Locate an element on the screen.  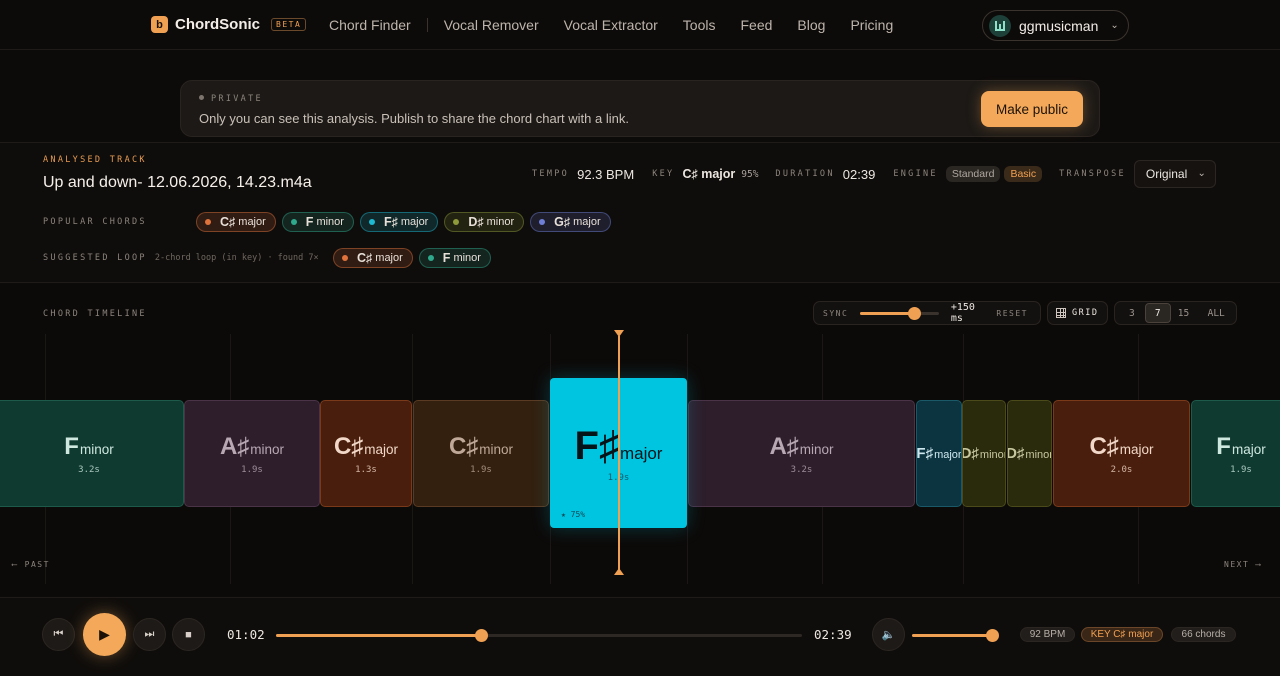
chord-block: C♯ major 1.3s is located at coordinates (366, 453).